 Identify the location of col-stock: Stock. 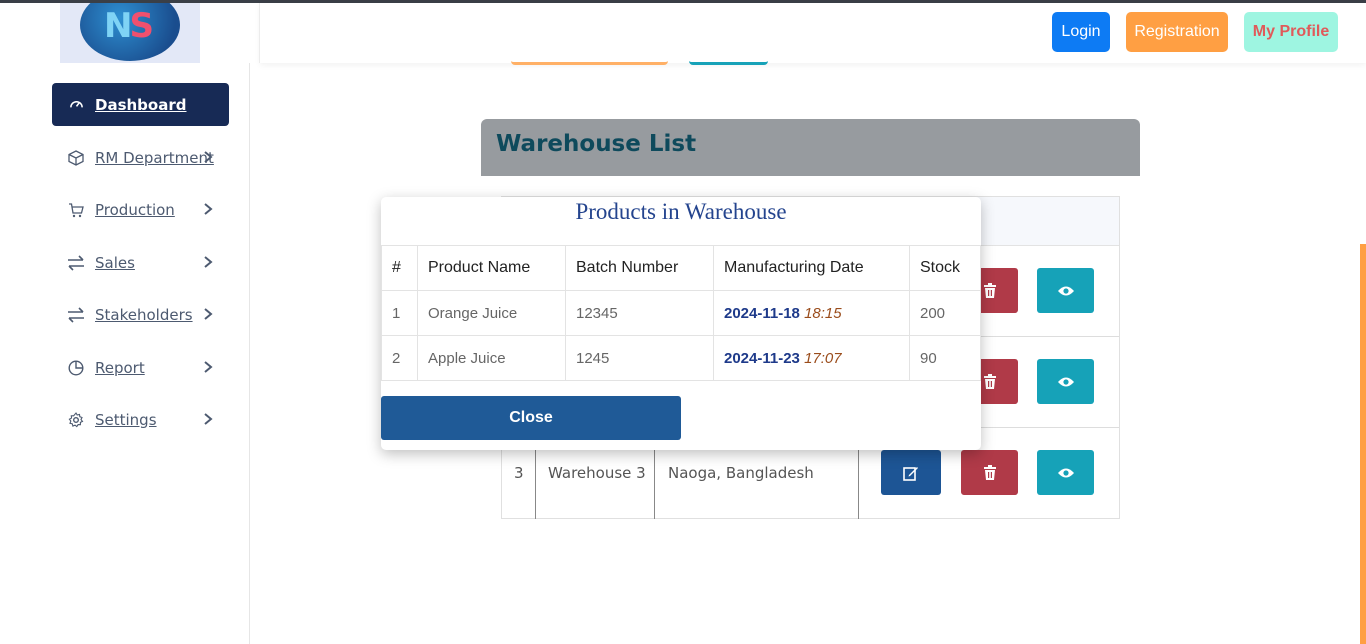
(945, 268).